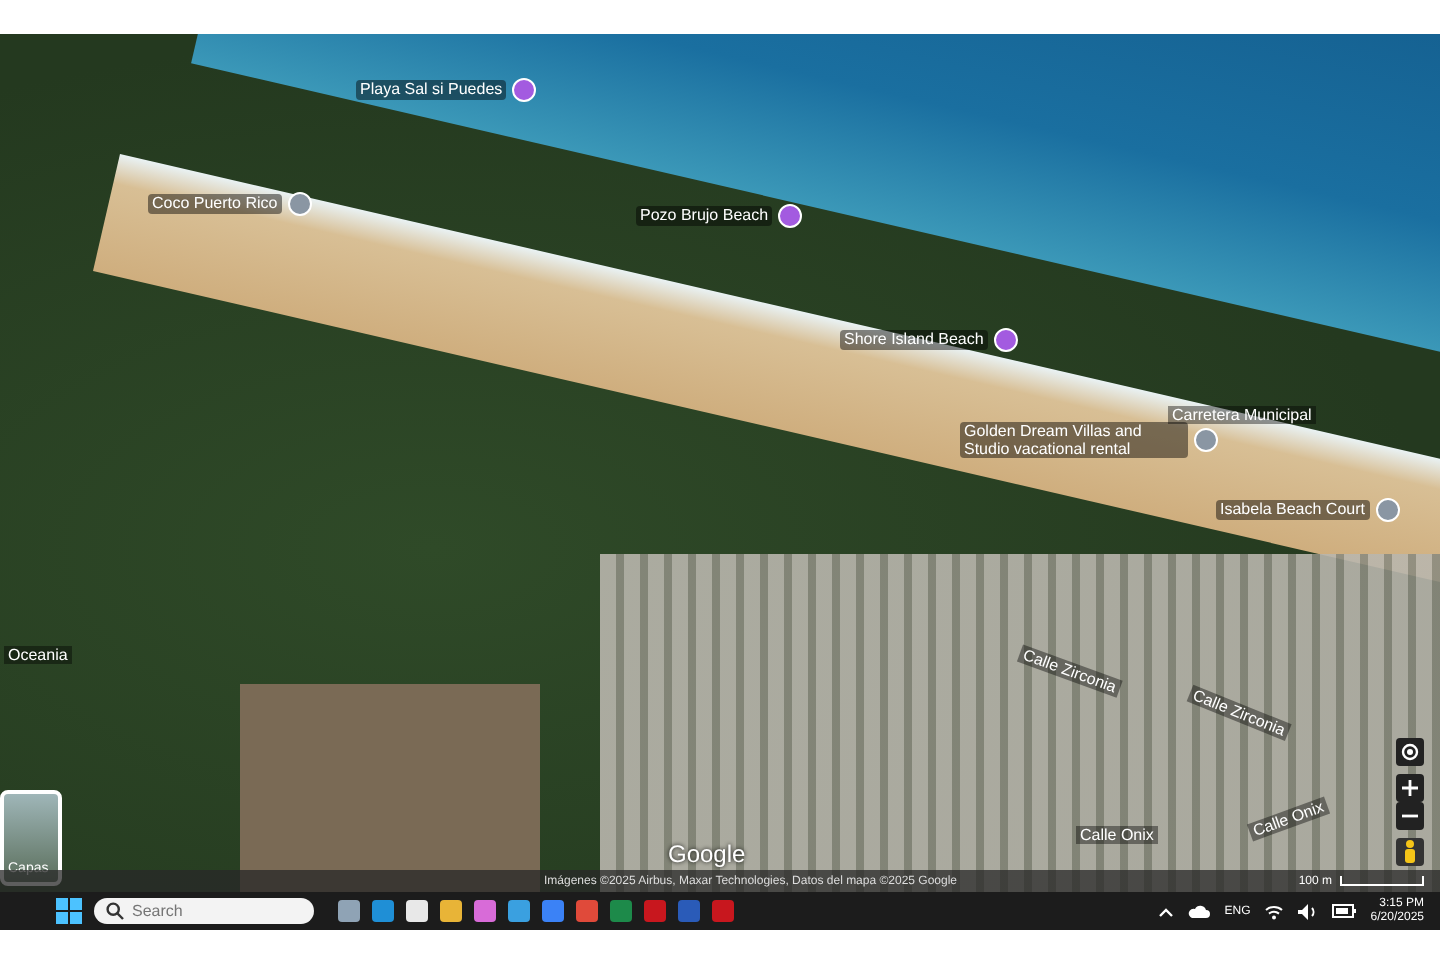 This screenshot has height=960, width=1440. What do you see at coordinates (1199, 911) in the screenshot?
I see `cloud-icon` at bounding box center [1199, 911].